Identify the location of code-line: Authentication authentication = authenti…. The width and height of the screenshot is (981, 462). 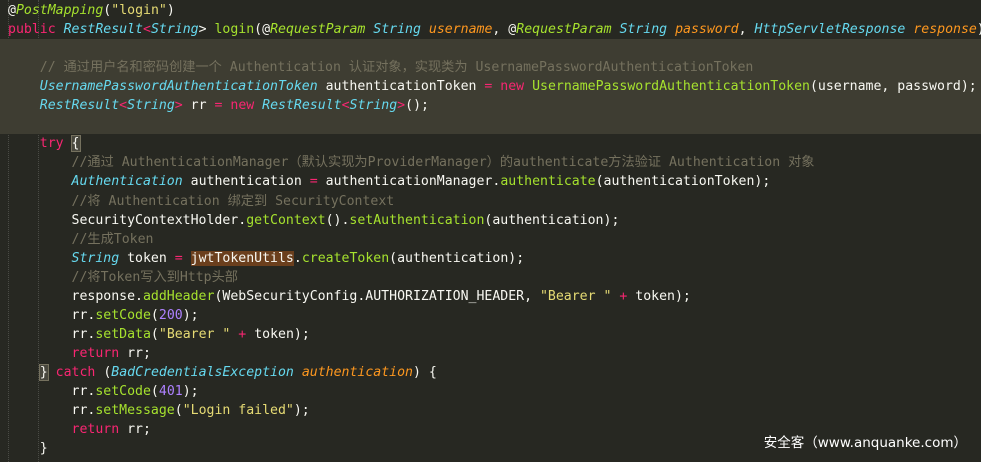
(490, 181).